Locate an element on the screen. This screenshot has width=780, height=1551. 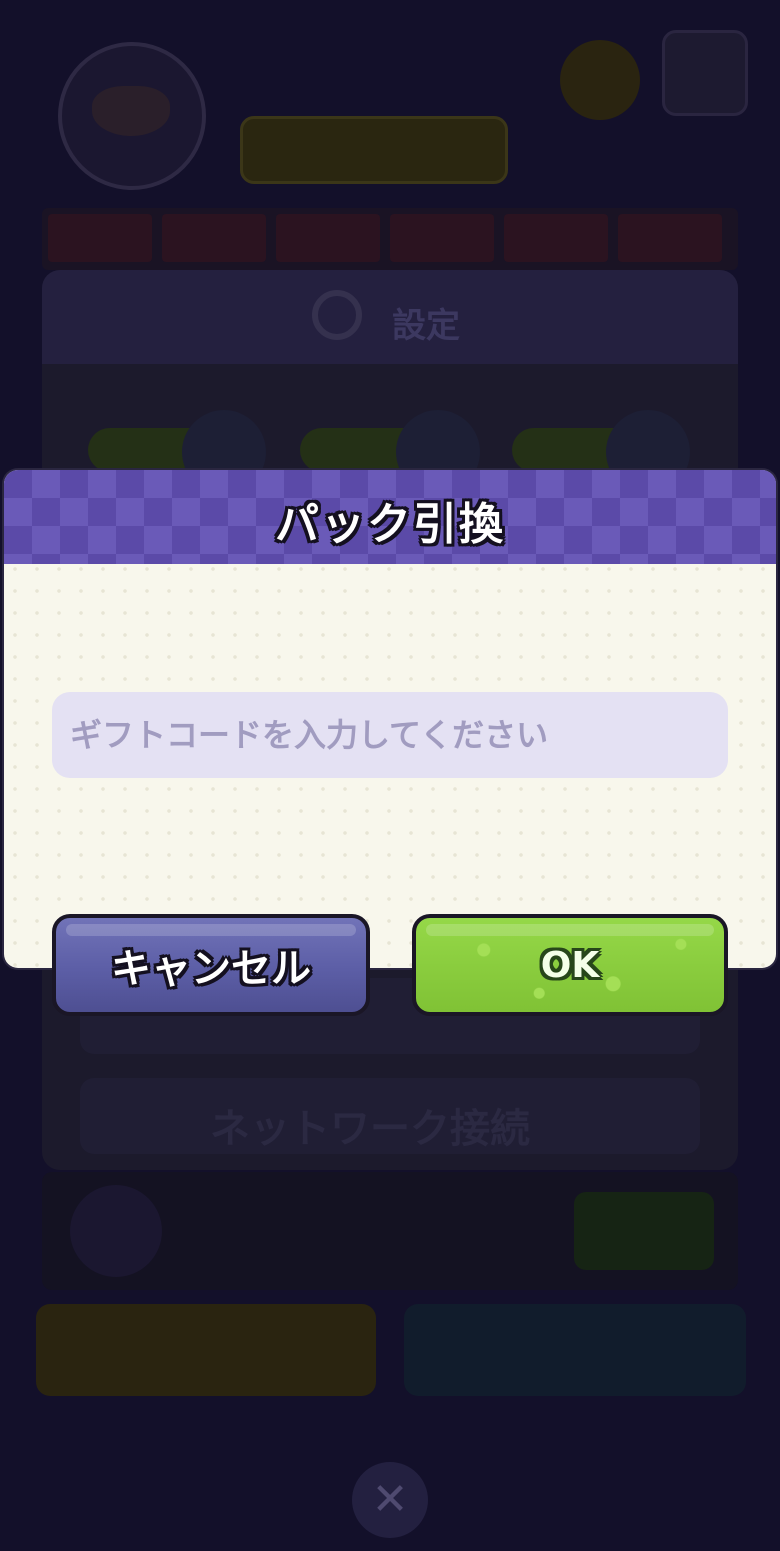
rank-badge is located at coordinates (374, 150).